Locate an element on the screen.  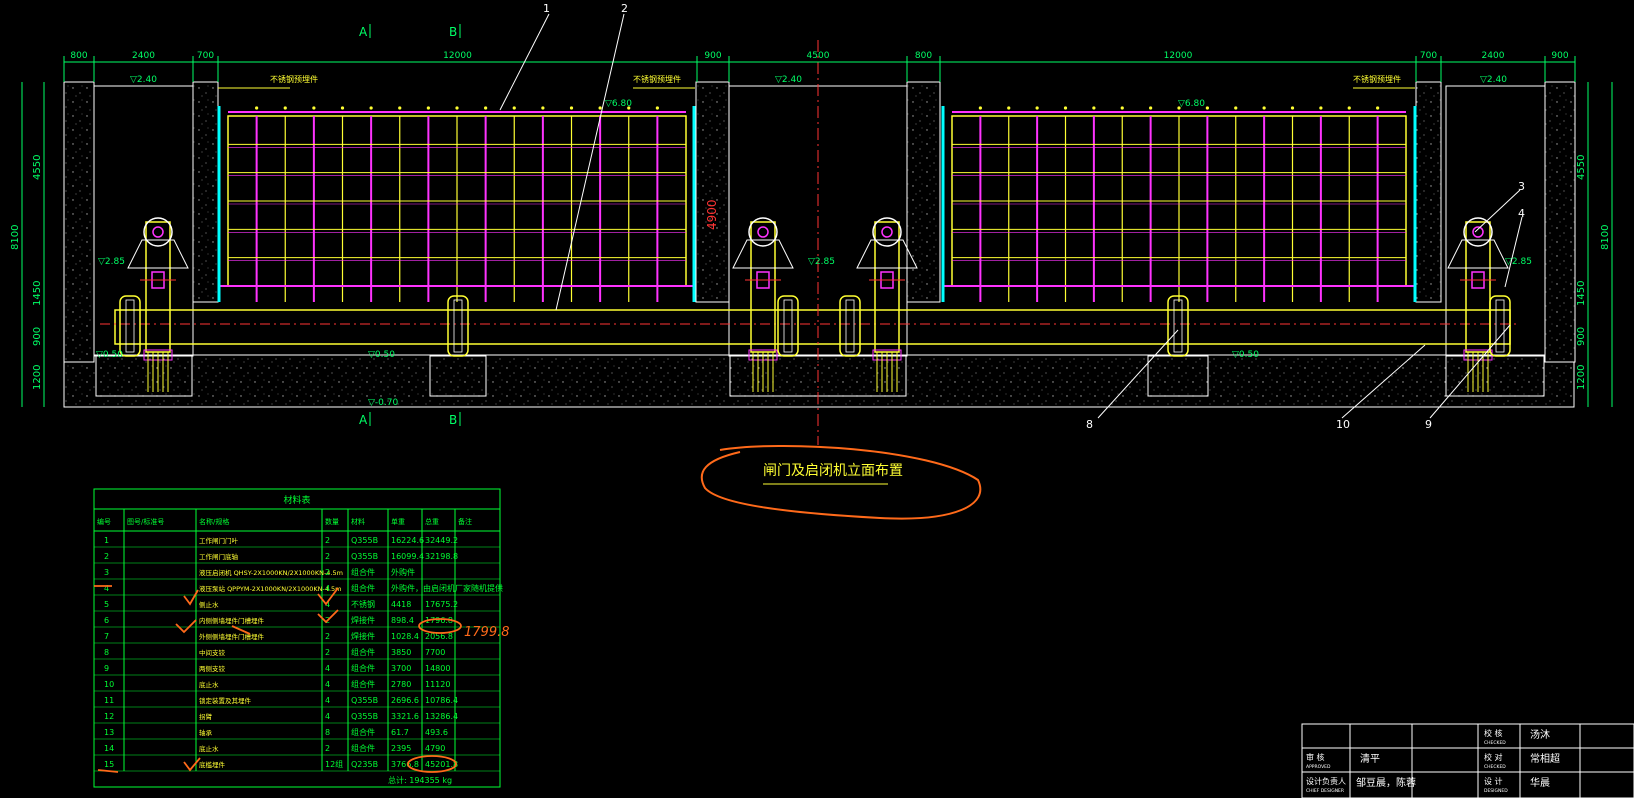
bom-total: 总计: 194355 kg is located at coordinates (420, 780).